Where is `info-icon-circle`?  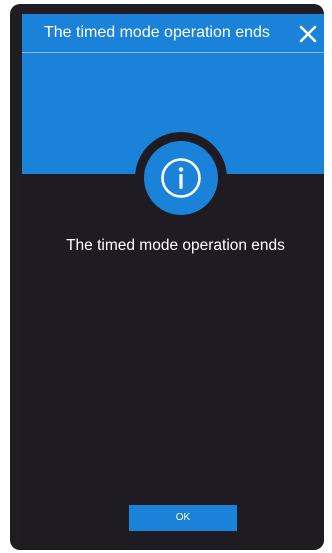 info-icon-circle is located at coordinates (181, 178).